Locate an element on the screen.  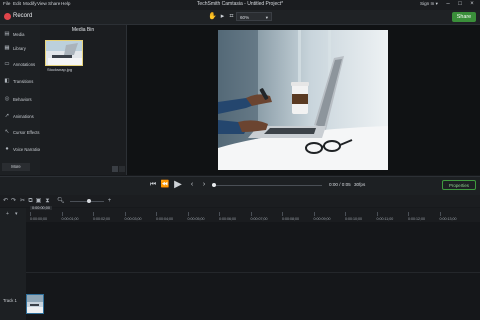
sidebar-item-animations: ➚ Animations is located at coordinates (21, 116).